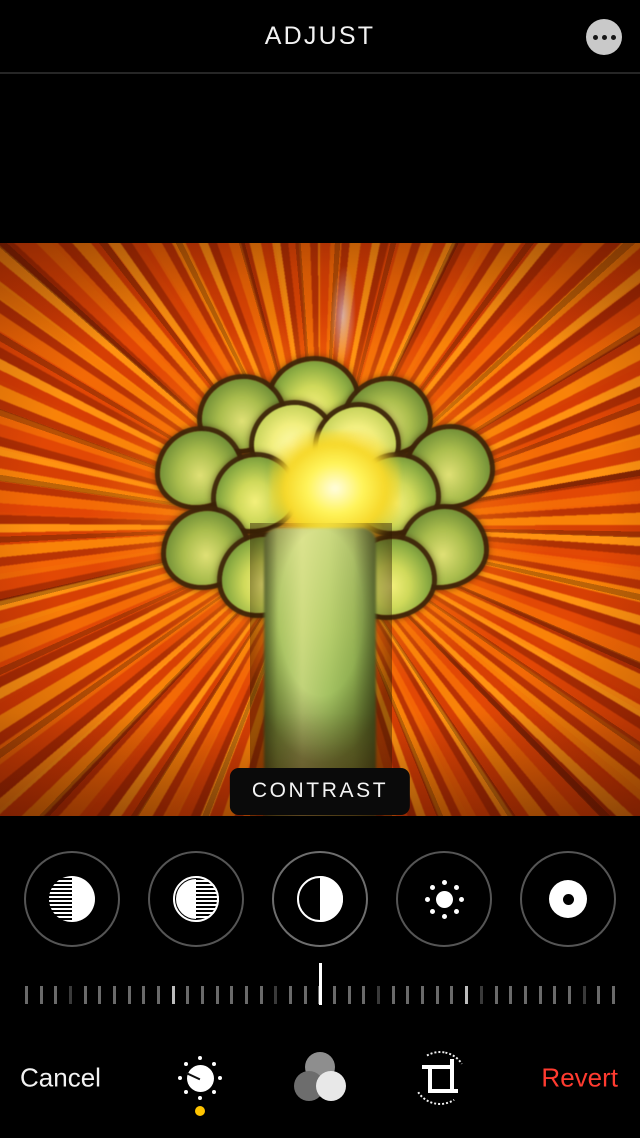  I want to click on black-point-icon, so click(568, 899).